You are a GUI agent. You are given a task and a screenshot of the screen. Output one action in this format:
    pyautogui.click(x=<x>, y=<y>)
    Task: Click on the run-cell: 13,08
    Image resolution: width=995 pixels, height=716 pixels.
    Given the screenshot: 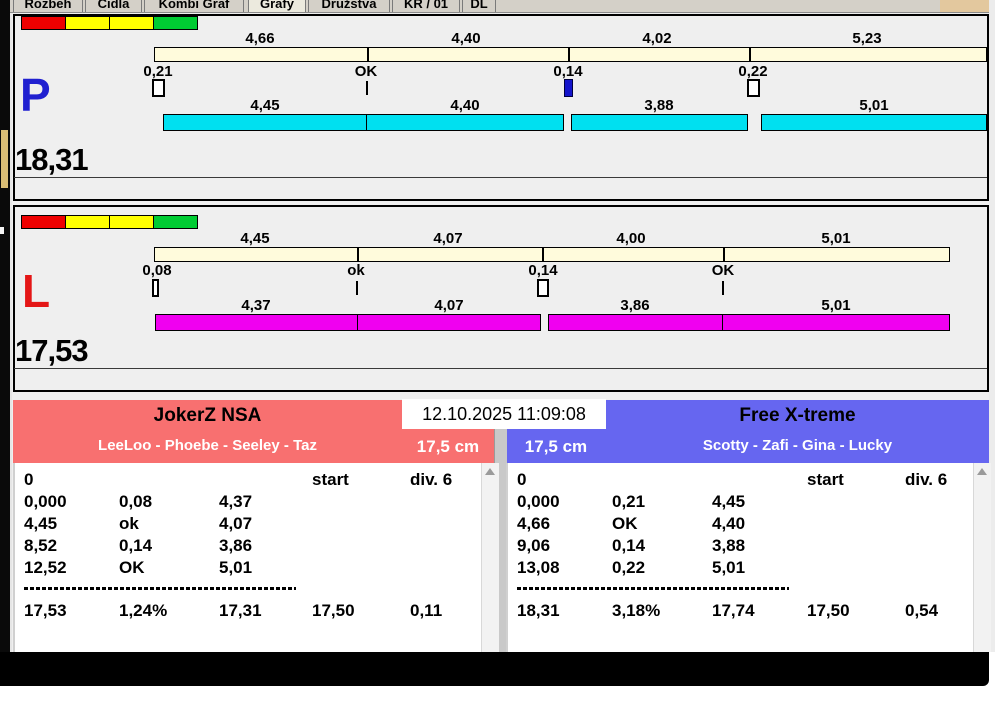 What is the action you would take?
    pyautogui.click(x=538, y=567)
    